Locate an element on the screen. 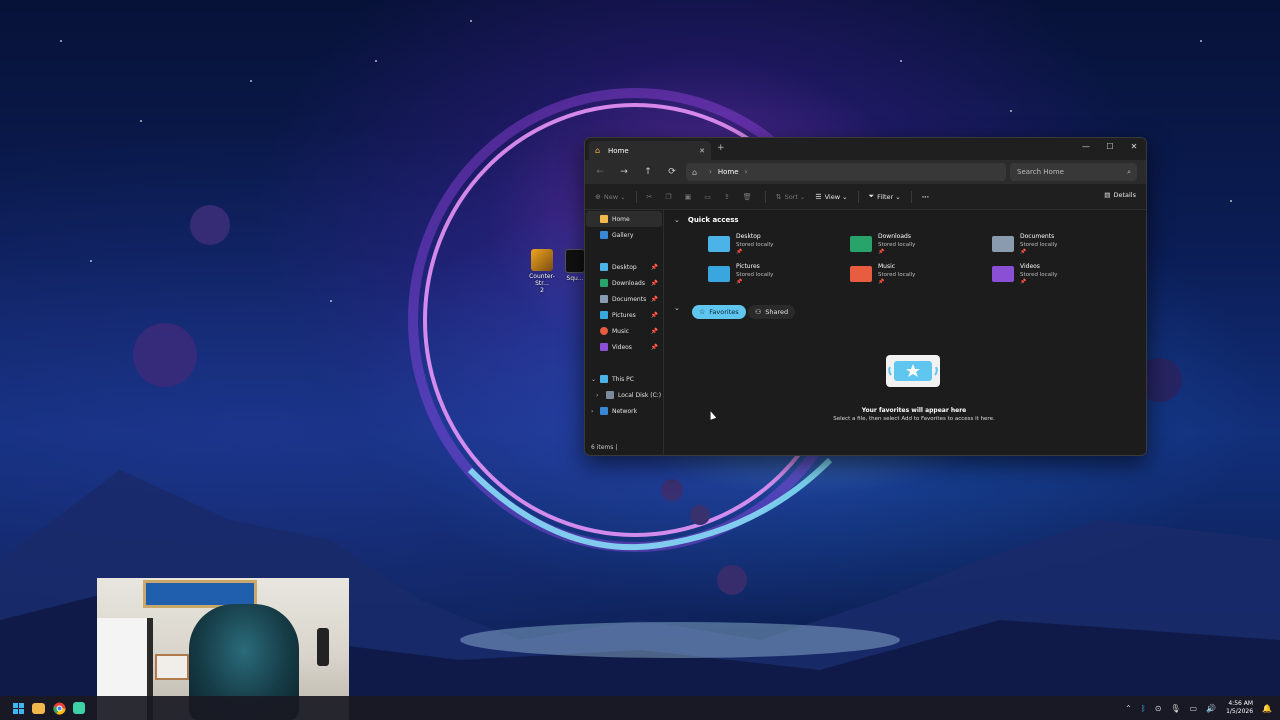  pc-icon is located at coordinates (604, 379).